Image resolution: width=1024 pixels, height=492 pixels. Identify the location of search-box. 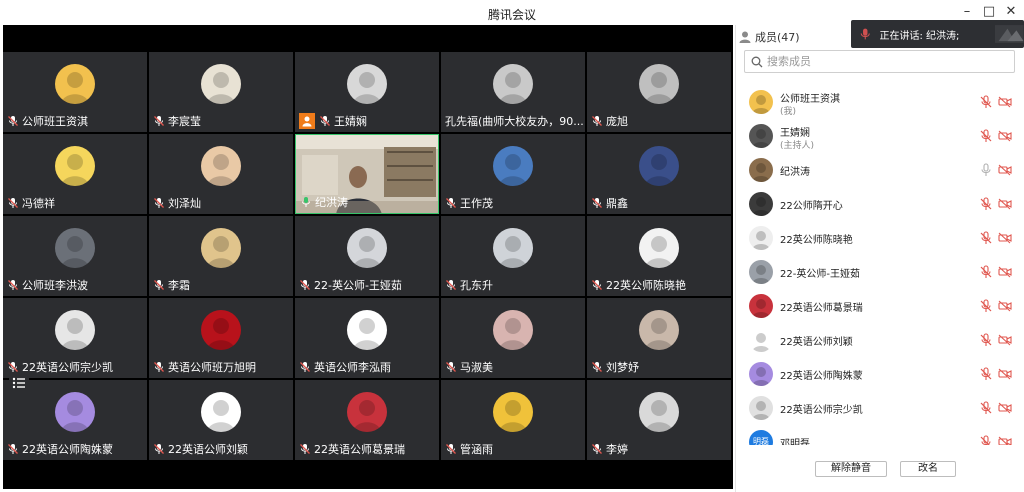
(879, 61).